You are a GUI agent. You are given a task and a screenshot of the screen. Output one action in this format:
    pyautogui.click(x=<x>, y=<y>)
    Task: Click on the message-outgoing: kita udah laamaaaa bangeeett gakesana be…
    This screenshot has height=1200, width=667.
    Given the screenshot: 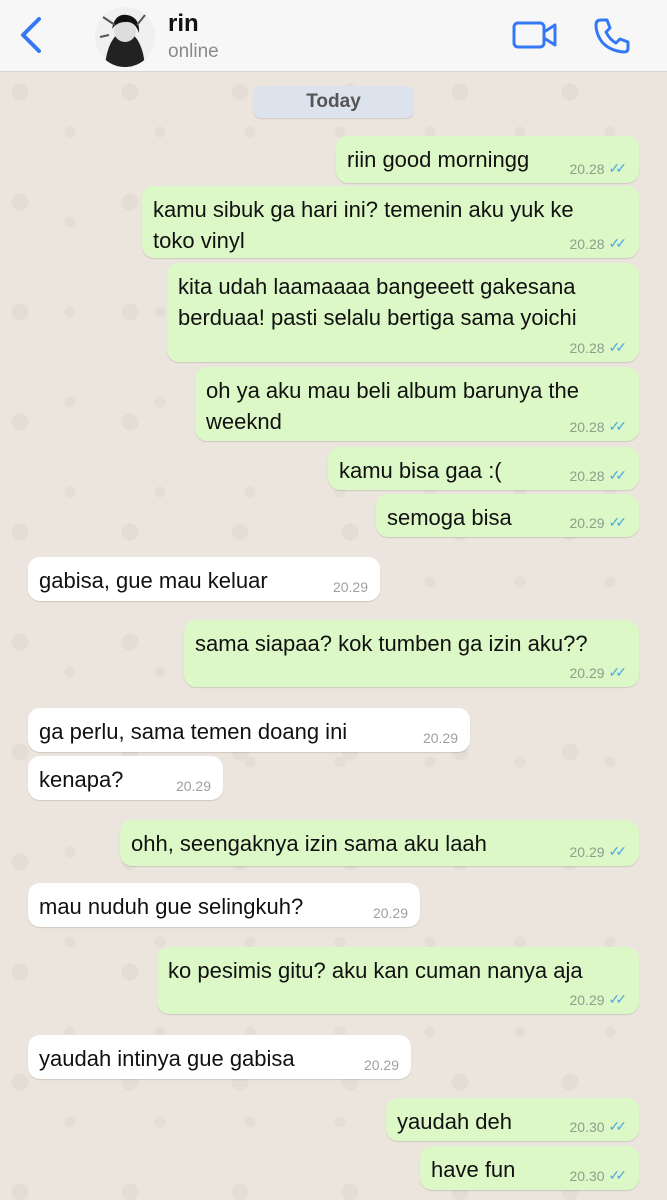 What is the action you would take?
    pyautogui.click(x=403, y=312)
    